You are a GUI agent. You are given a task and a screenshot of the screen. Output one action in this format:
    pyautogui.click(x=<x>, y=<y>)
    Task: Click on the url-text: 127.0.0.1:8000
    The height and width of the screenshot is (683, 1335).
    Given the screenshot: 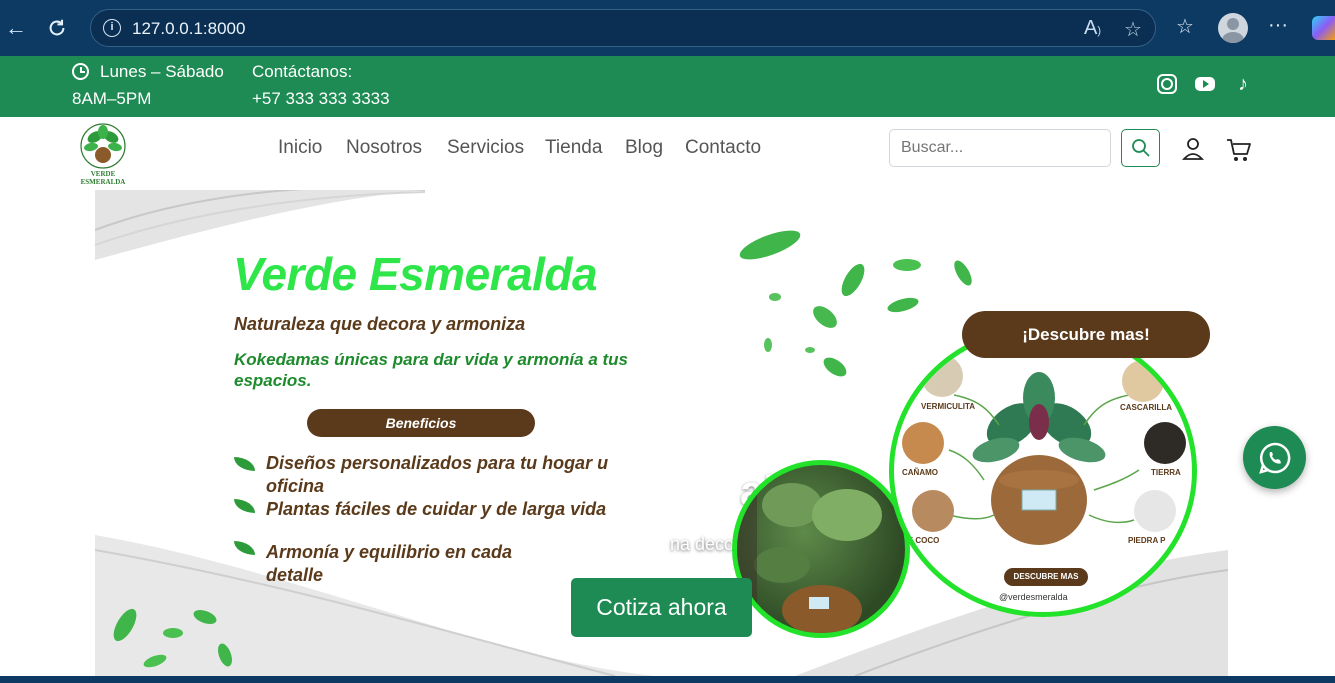 What is the action you would take?
    pyautogui.click(x=189, y=28)
    